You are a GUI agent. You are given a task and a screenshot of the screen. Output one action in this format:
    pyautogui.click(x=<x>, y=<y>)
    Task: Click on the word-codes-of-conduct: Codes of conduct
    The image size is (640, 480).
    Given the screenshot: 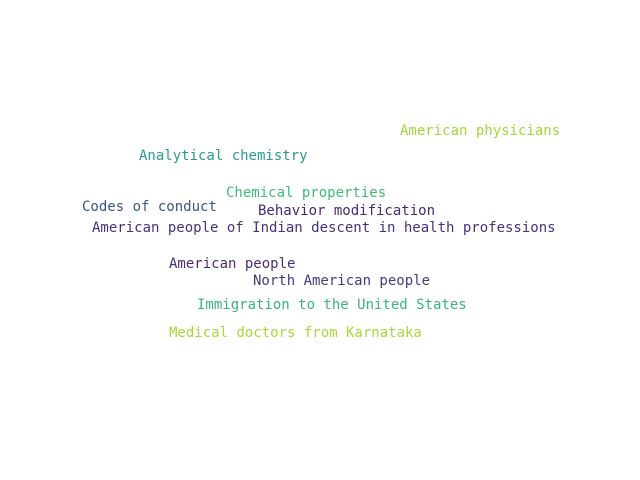 What is the action you would take?
    pyautogui.click(x=149, y=207)
    